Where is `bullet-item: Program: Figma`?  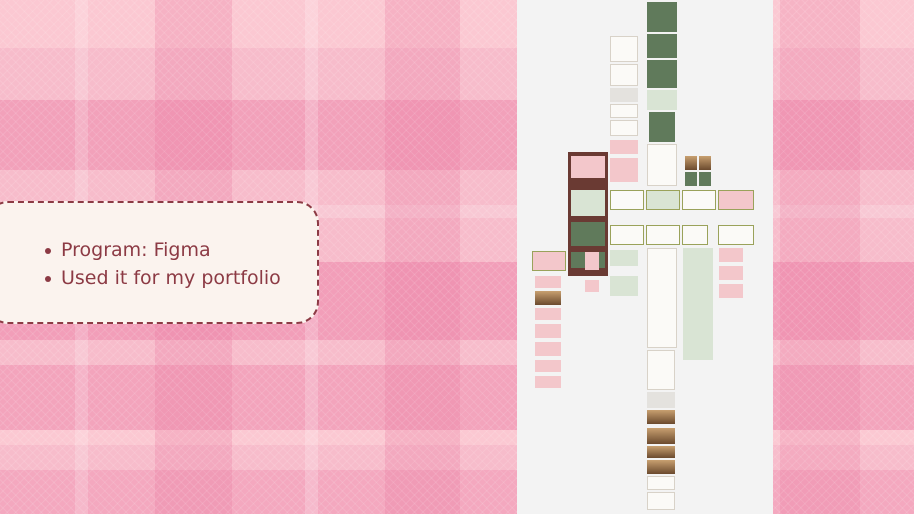
bullet-item: Program: Figma is located at coordinates (162, 250).